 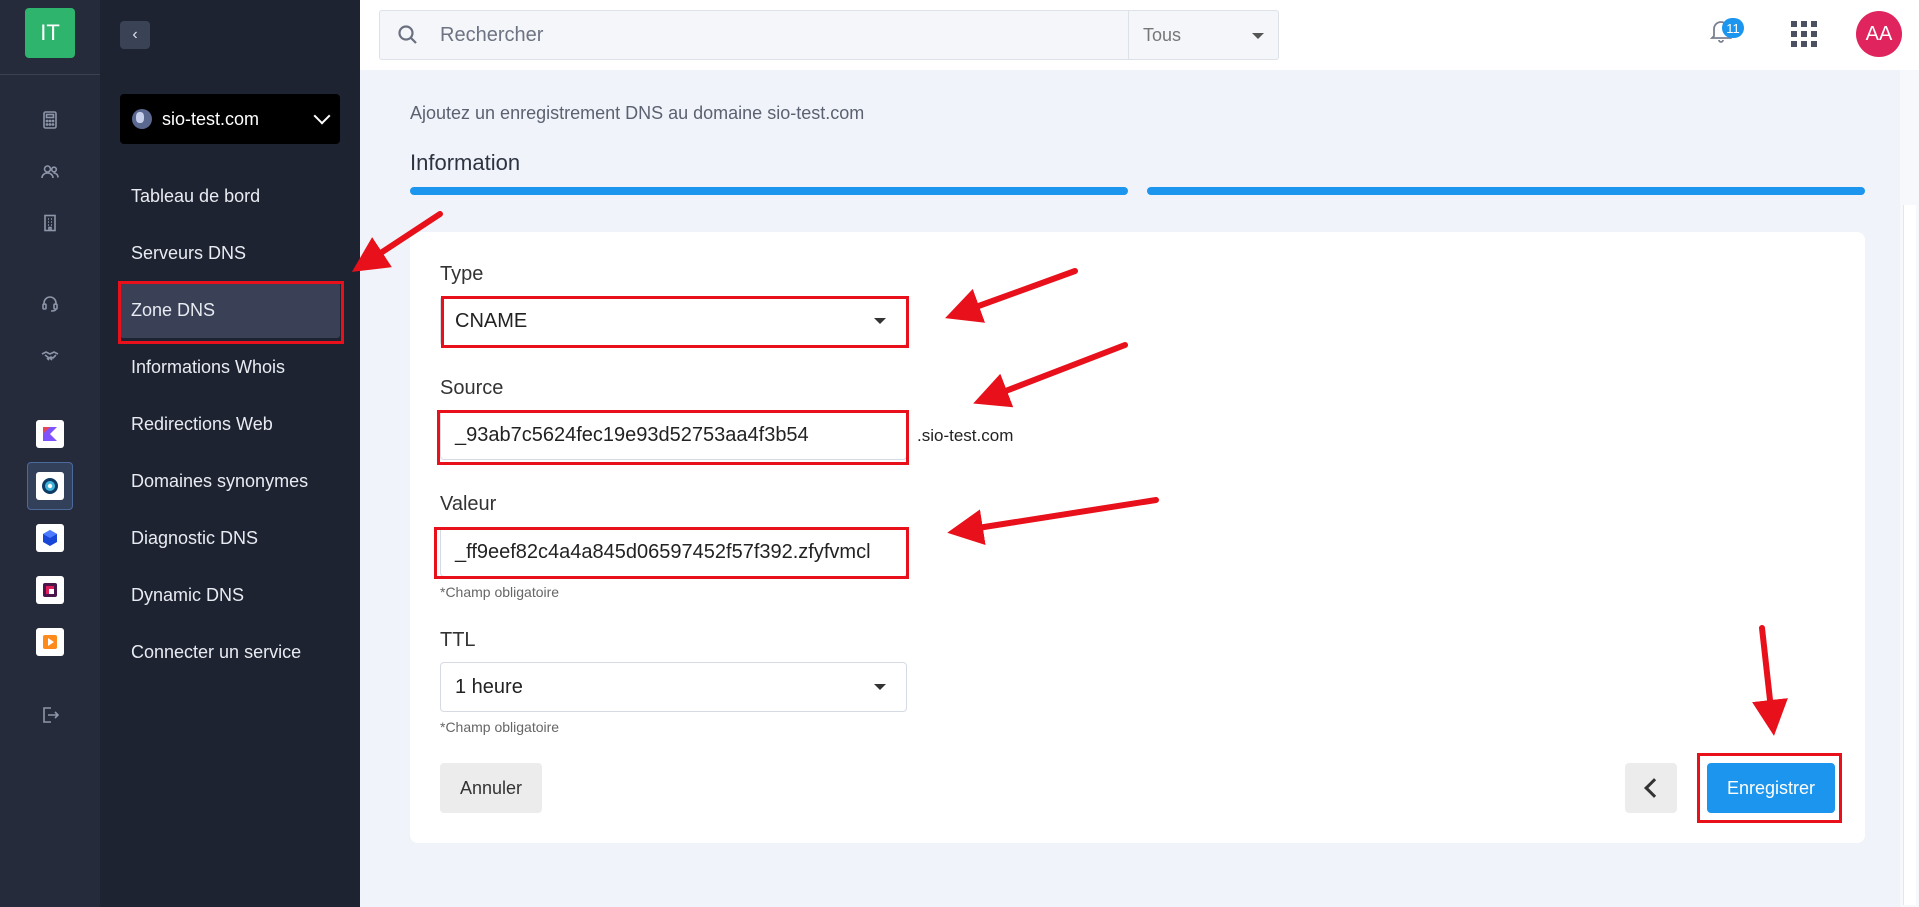 What do you see at coordinates (142, 119) in the screenshot?
I see `globe-icon` at bounding box center [142, 119].